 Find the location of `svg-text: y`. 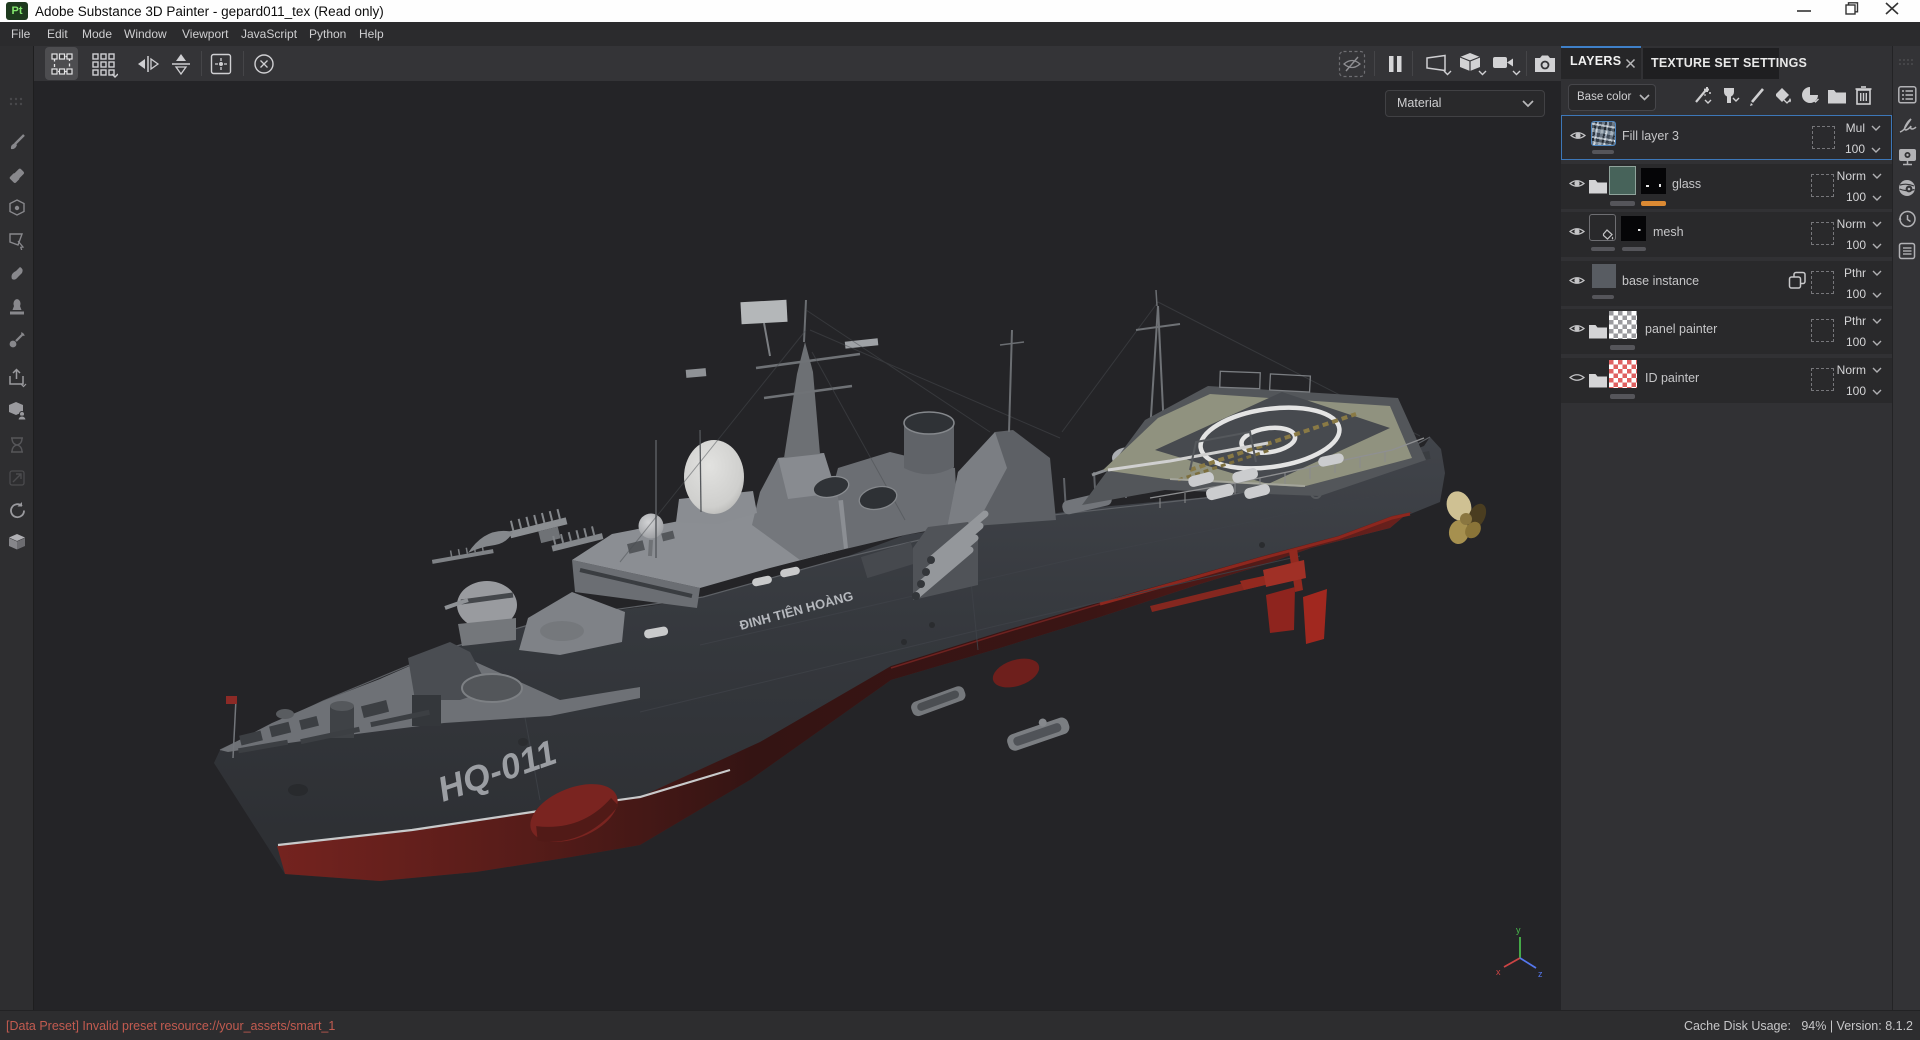

svg-text: y is located at coordinates (1518, 930).